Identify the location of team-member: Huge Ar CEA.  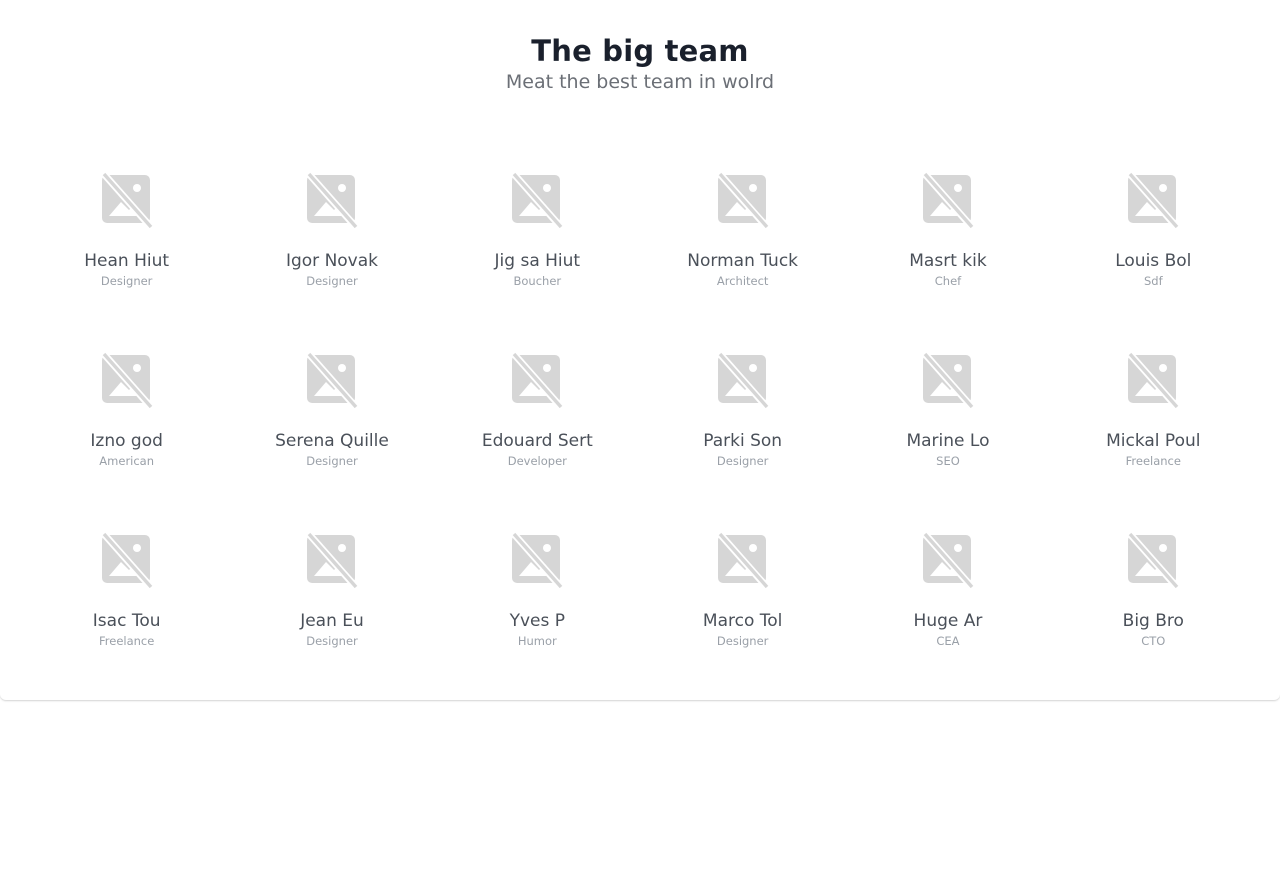
(947, 622).